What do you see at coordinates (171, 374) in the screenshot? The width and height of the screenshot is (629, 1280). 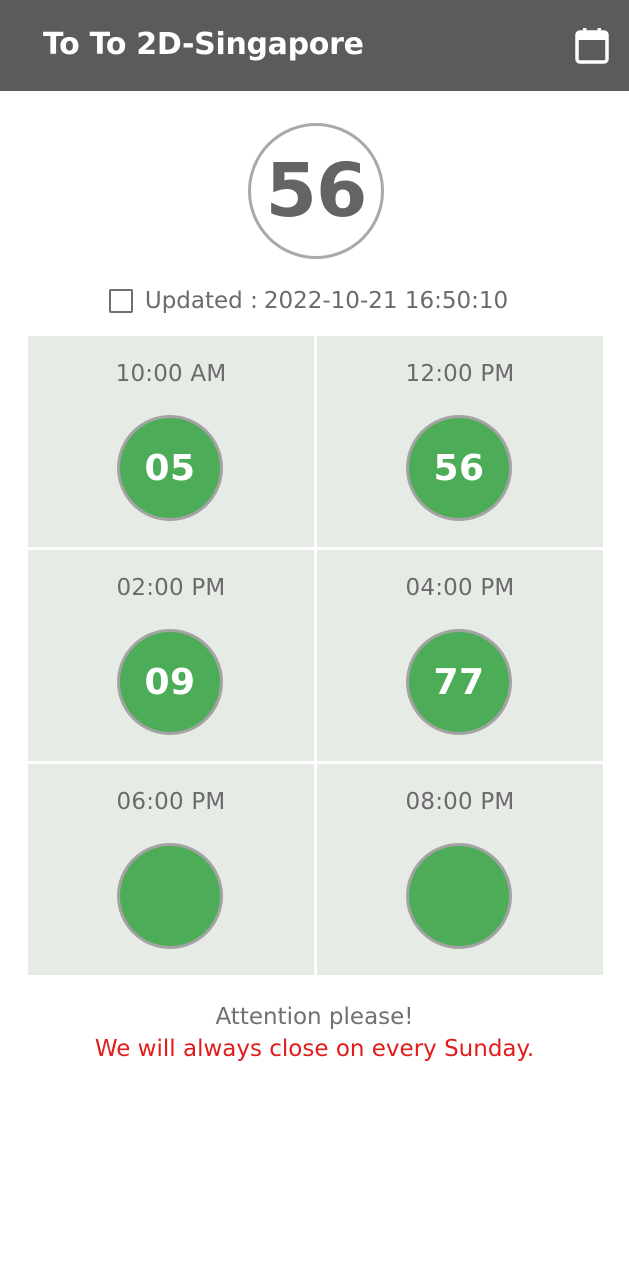 I see `result-time: 10:00 AM` at bounding box center [171, 374].